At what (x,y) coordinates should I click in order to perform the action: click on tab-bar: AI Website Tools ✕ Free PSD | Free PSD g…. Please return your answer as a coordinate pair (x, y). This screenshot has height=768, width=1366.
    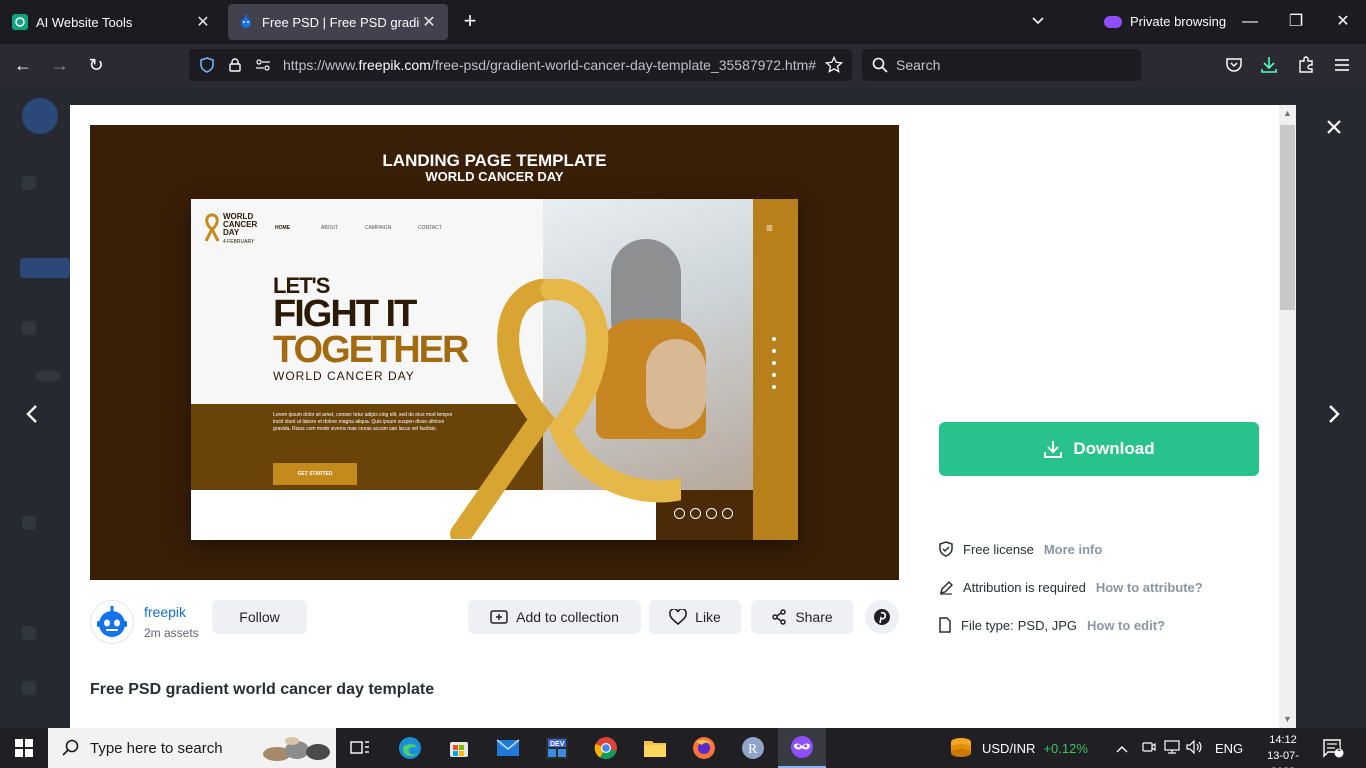
    Looking at the image, I should click on (683, 22).